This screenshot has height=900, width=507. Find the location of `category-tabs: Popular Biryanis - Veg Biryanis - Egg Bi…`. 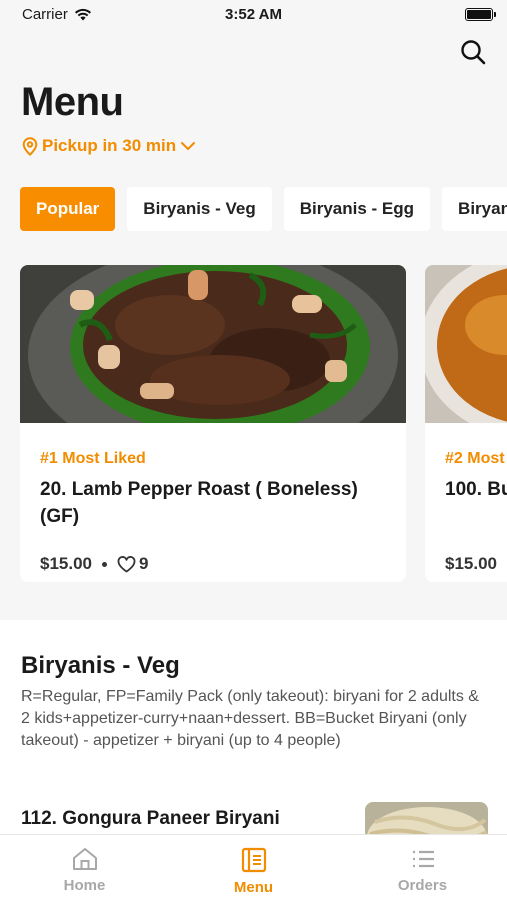

category-tabs: Popular Biryanis - Veg Biryanis - Egg Bi… is located at coordinates (263, 209).